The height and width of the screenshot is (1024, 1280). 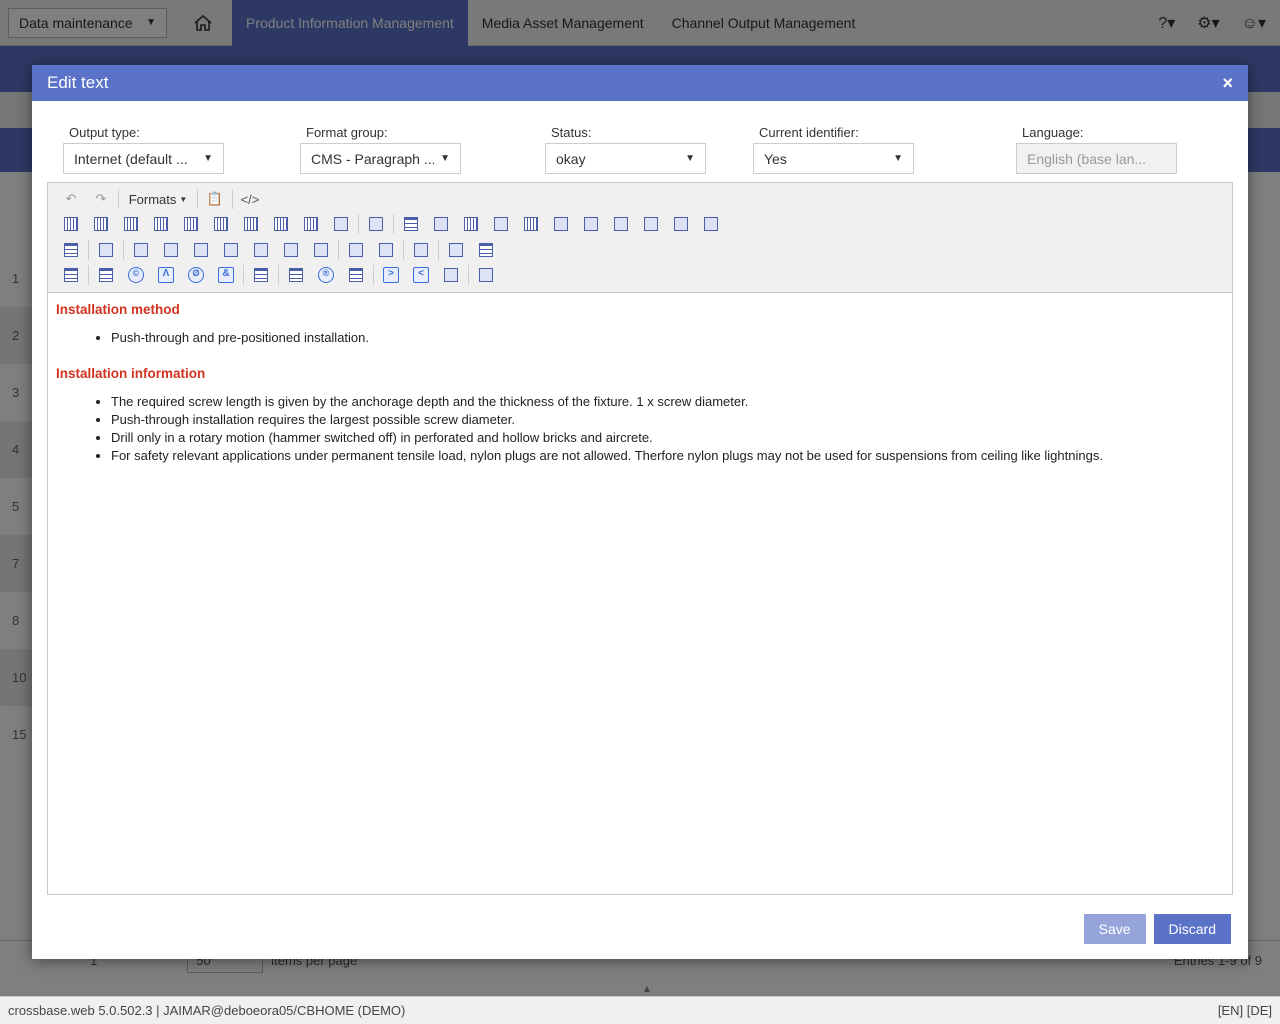 I want to click on dialog-title: Edit text, so click(x=78, y=82).